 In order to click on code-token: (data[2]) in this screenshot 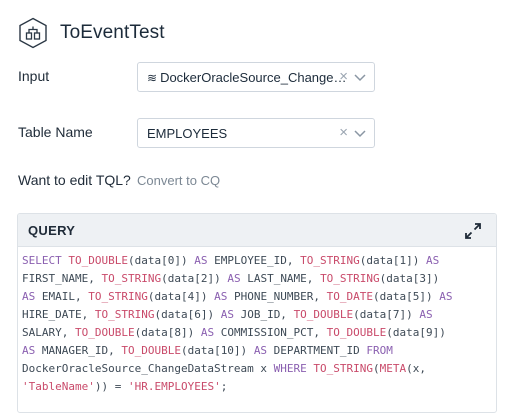, I will do `click(194, 278)`.